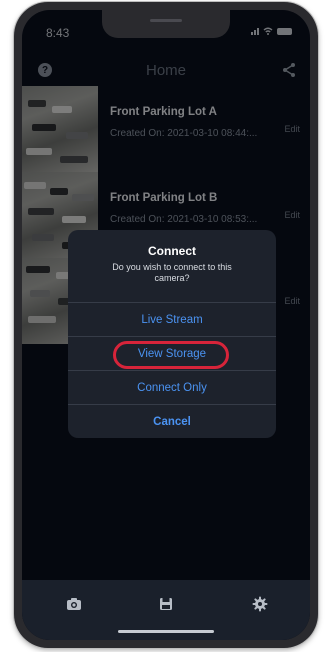 The image size is (331, 652). I want to click on view-storage-label: View Storage, so click(172, 353).